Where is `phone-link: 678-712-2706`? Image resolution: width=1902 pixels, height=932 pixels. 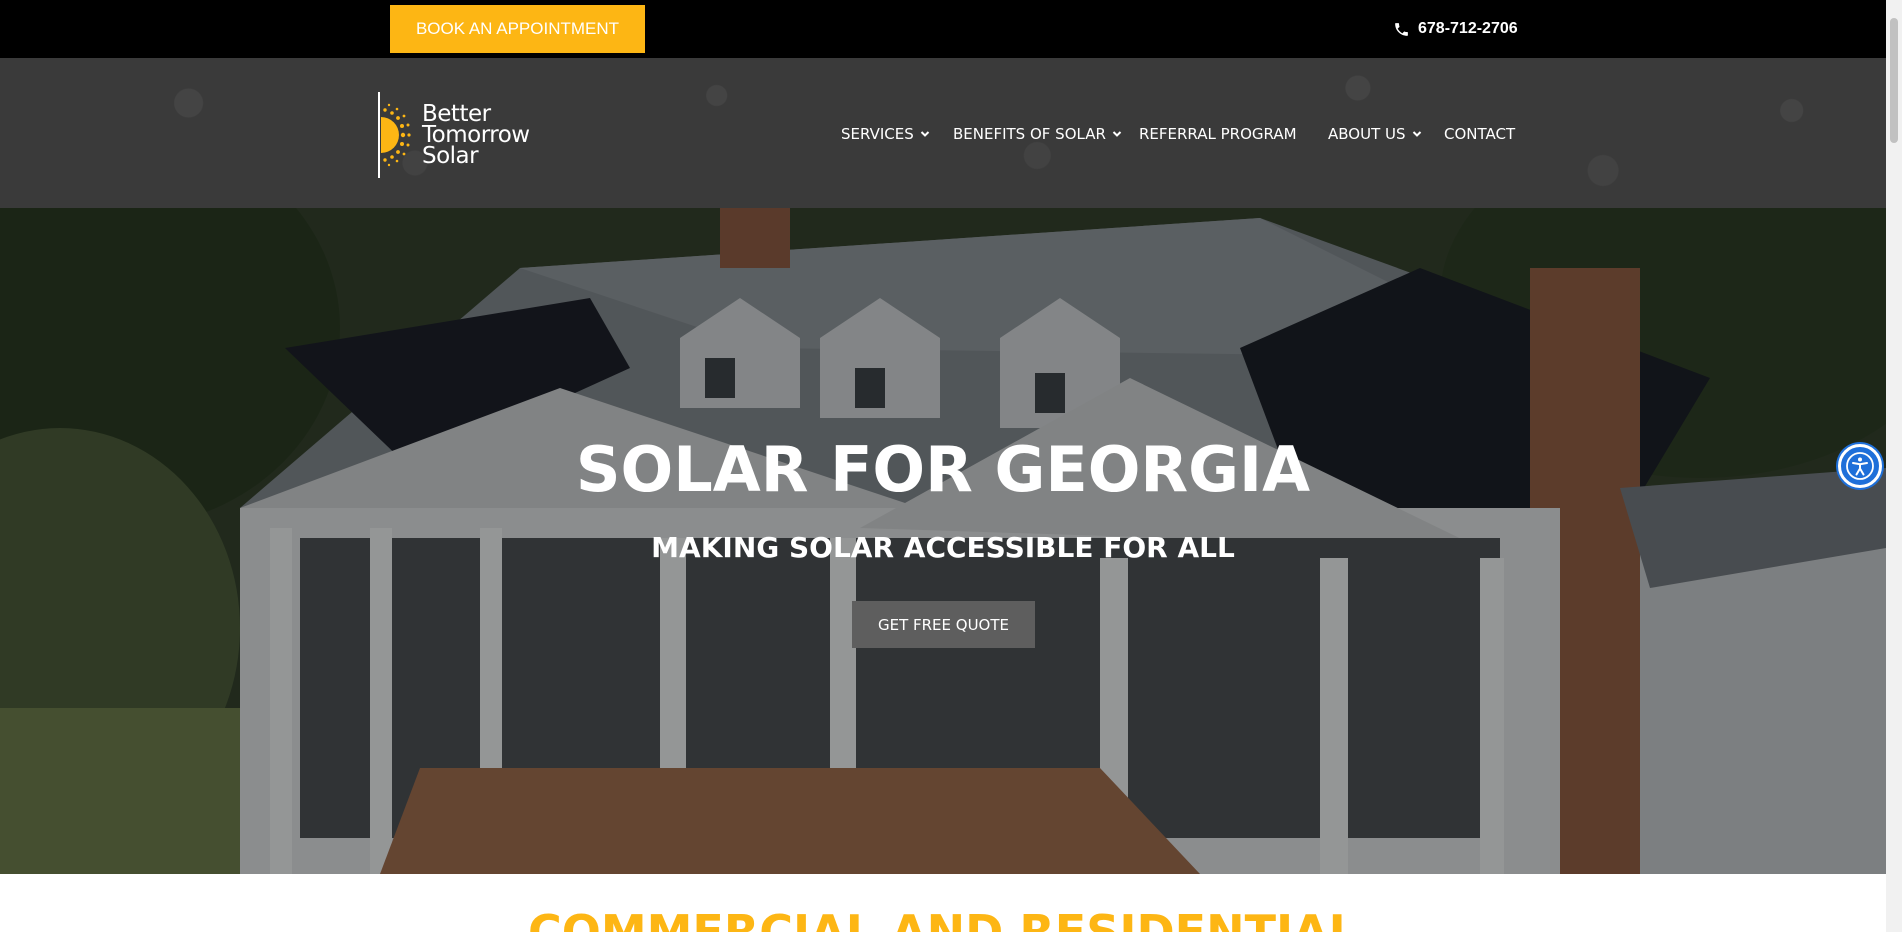
phone-link: 678-712-2706 is located at coordinates (1455, 29).